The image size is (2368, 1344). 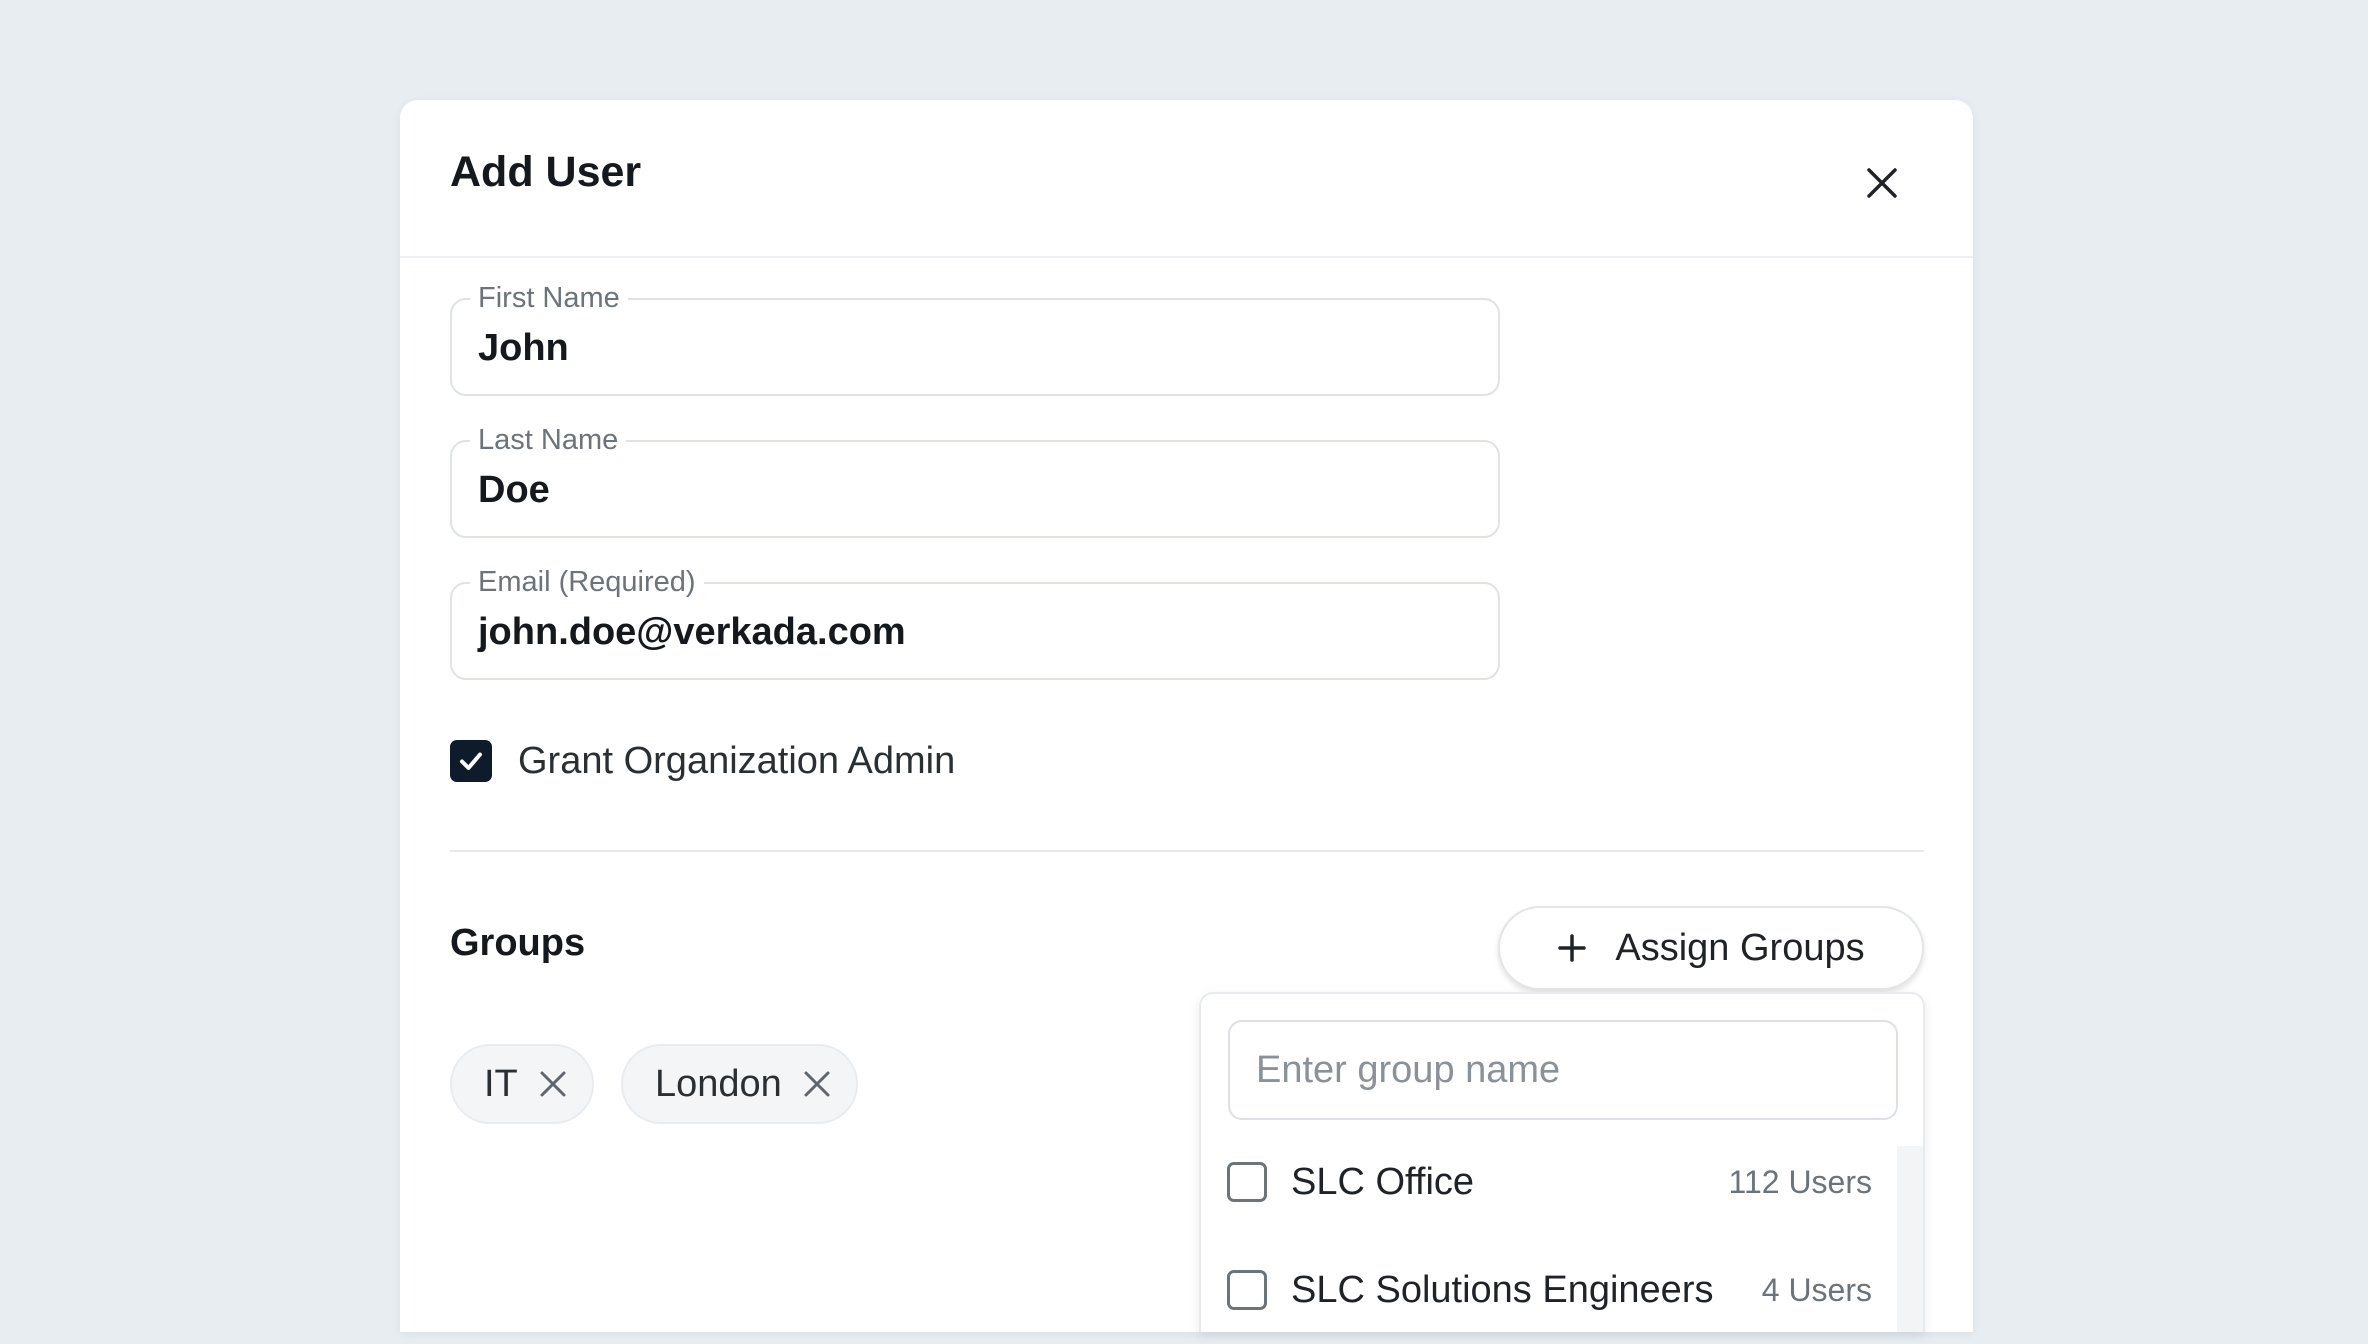 What do you see at coordinates (975, 622) in the screenshot?
I see `email-field: Email (Required) john.doe@verkada.com` at bounding box center [975, 622].